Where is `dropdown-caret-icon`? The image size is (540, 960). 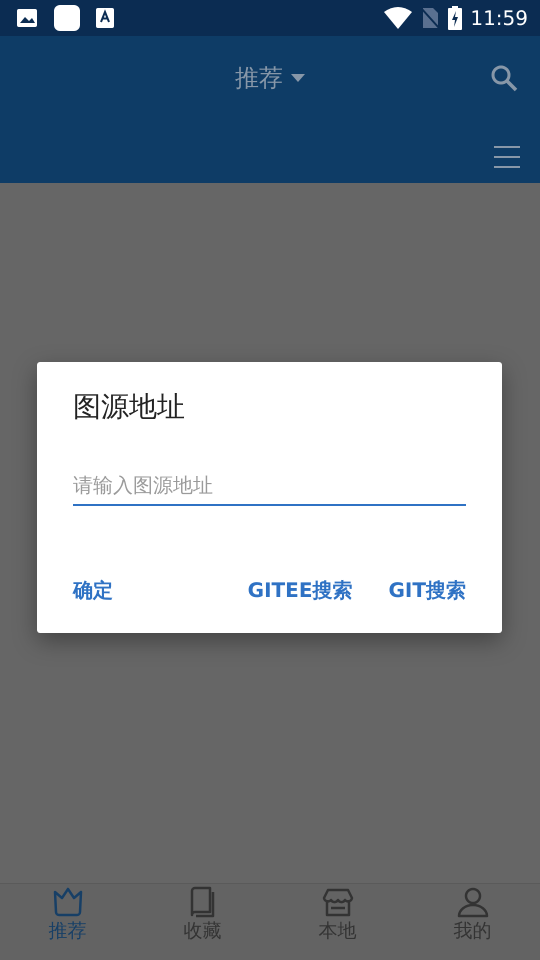 dropdown-caret-icon is located at coordinates (298, 78).